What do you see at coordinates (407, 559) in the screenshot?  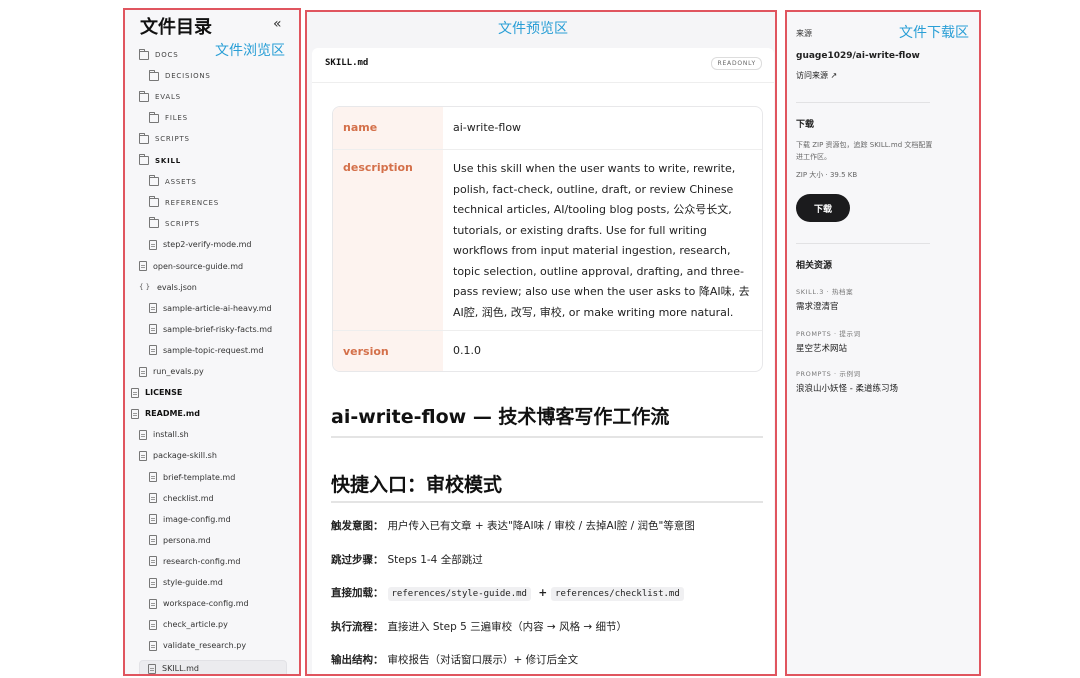 I see `paragraph-skip: 跳过步骤： Steps 1-4 全部跳过` at bounding box center [407, 559].